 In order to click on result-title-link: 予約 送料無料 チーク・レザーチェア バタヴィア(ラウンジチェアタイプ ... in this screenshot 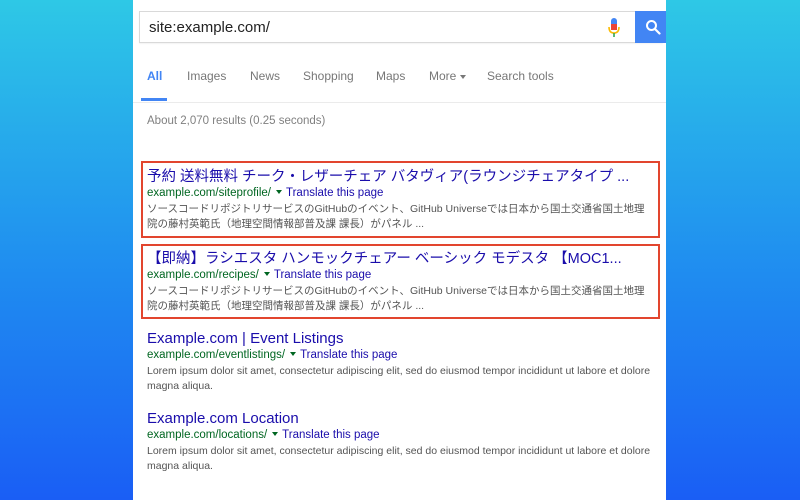, I will do `click(400, 177)`.